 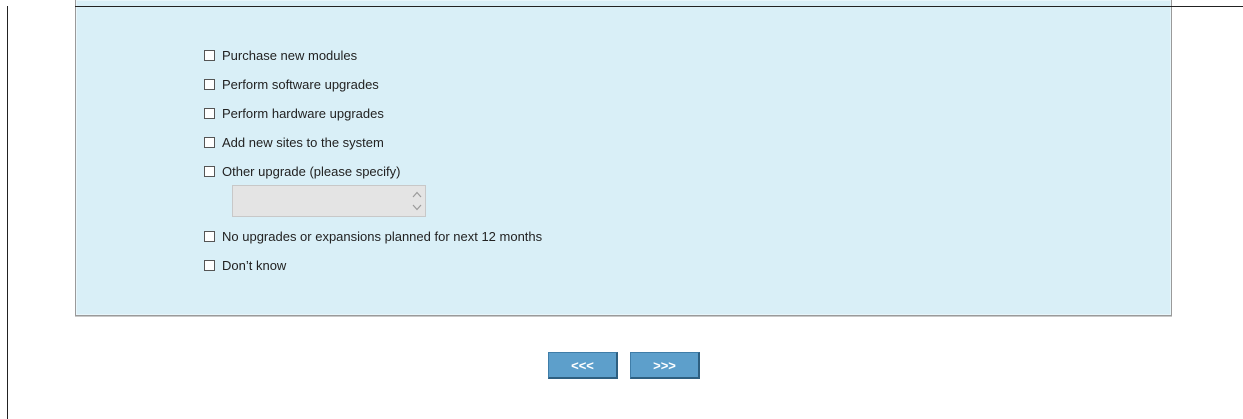 What do you see at coordinates (7, 212) in the screenshot?
I see `frame-border-left` at bounding box center [7, 212].